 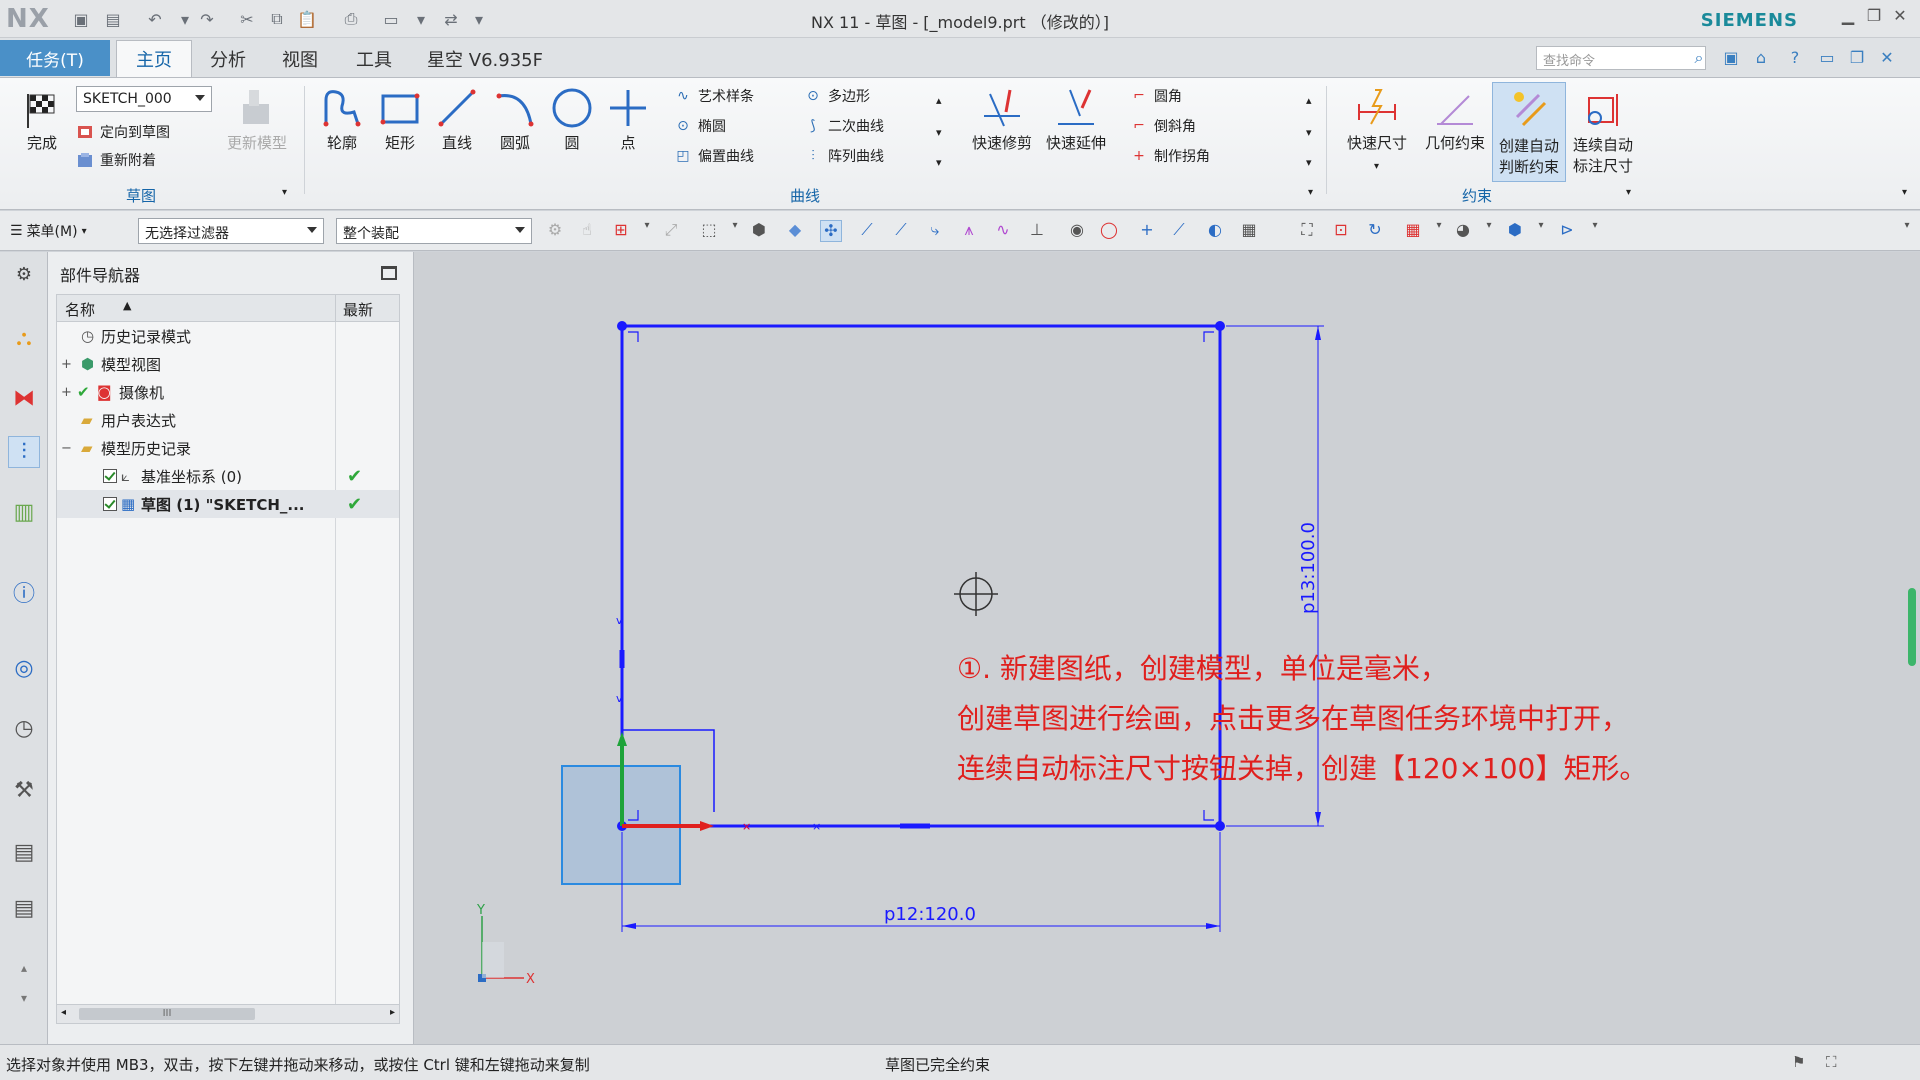 I want to click on tab-analysis: 分析, so click(x=228, y=58).